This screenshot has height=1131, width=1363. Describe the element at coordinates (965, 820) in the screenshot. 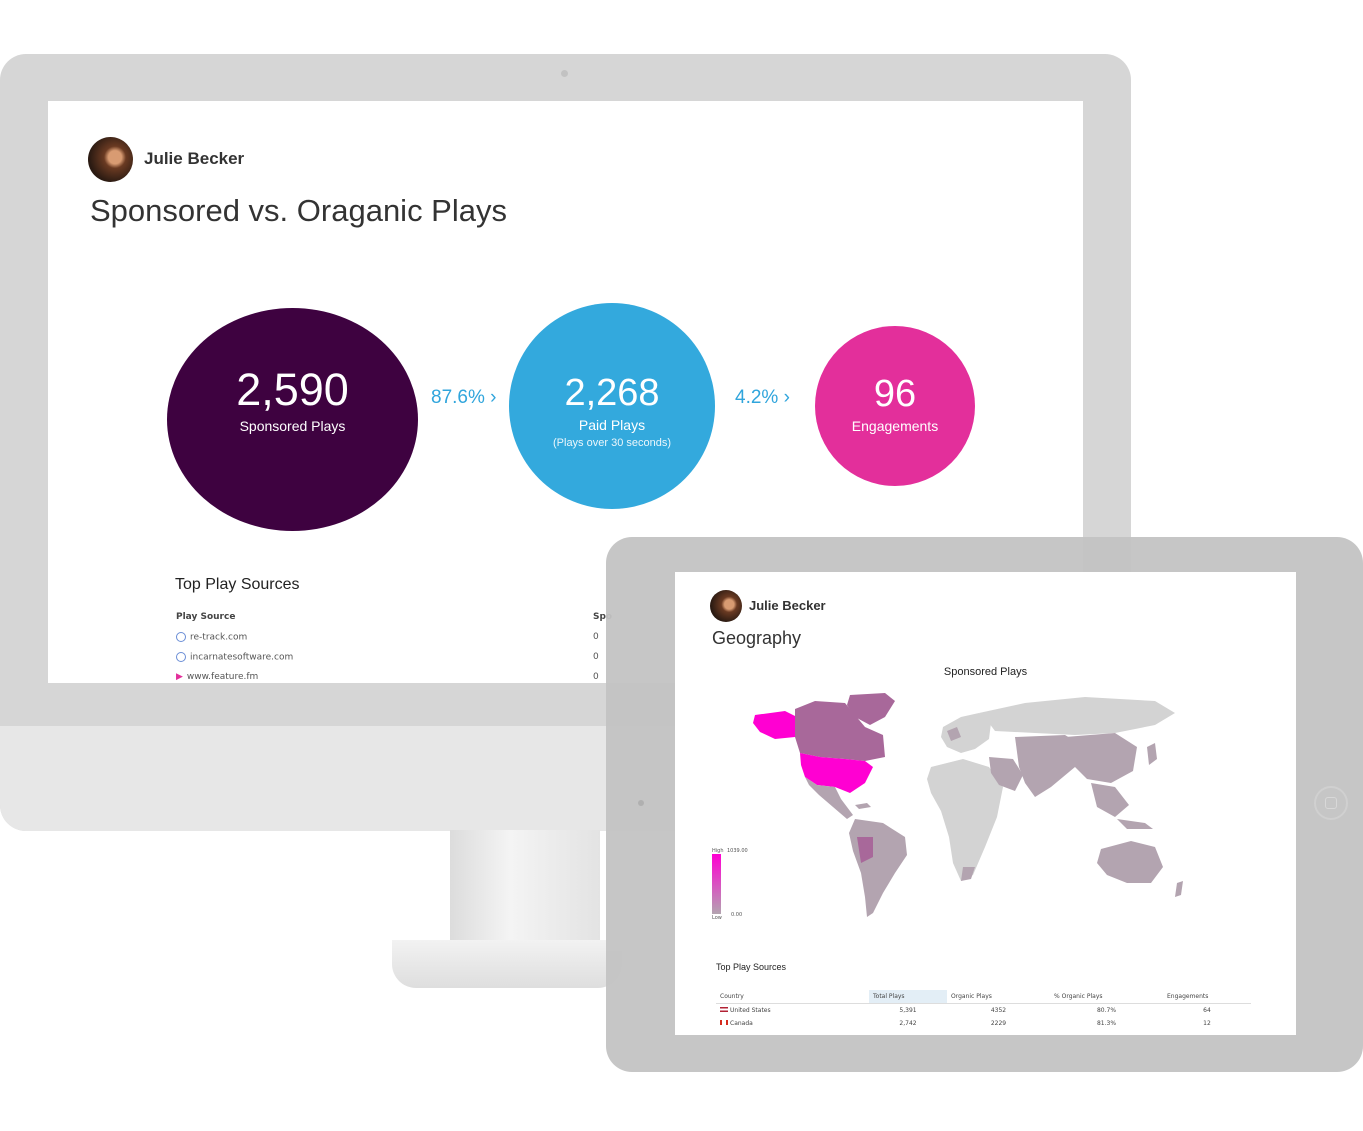

I see `map-region-africa` at that location.